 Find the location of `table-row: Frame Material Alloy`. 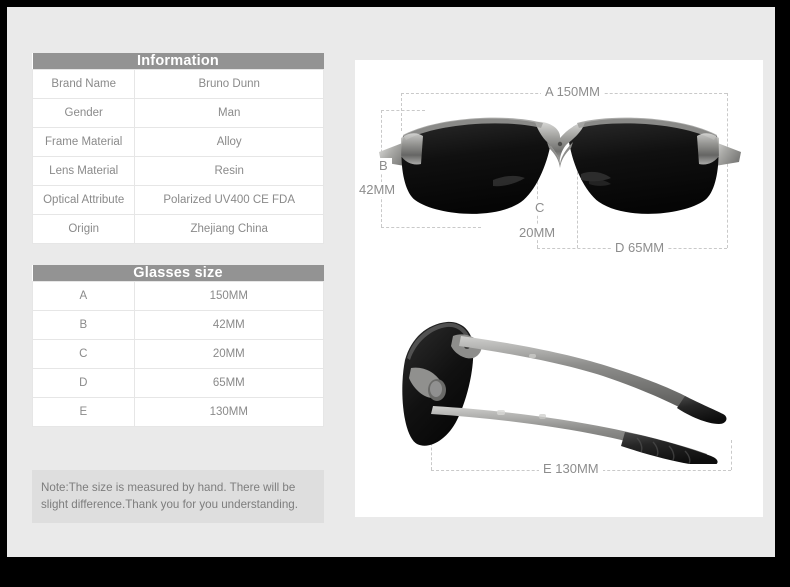

table-row: Frame Material Alloy is located at coordinates (177, 142).